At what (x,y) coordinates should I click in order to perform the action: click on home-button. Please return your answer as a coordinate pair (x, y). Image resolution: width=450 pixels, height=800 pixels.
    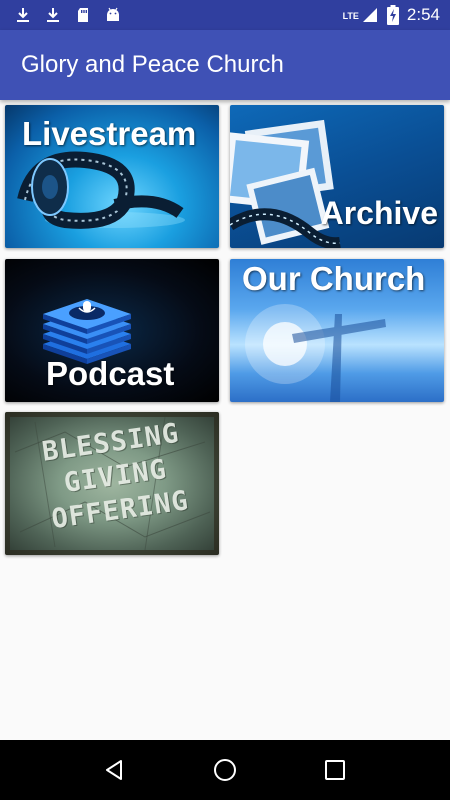
    Looking at the image, I should click on (225, 770).